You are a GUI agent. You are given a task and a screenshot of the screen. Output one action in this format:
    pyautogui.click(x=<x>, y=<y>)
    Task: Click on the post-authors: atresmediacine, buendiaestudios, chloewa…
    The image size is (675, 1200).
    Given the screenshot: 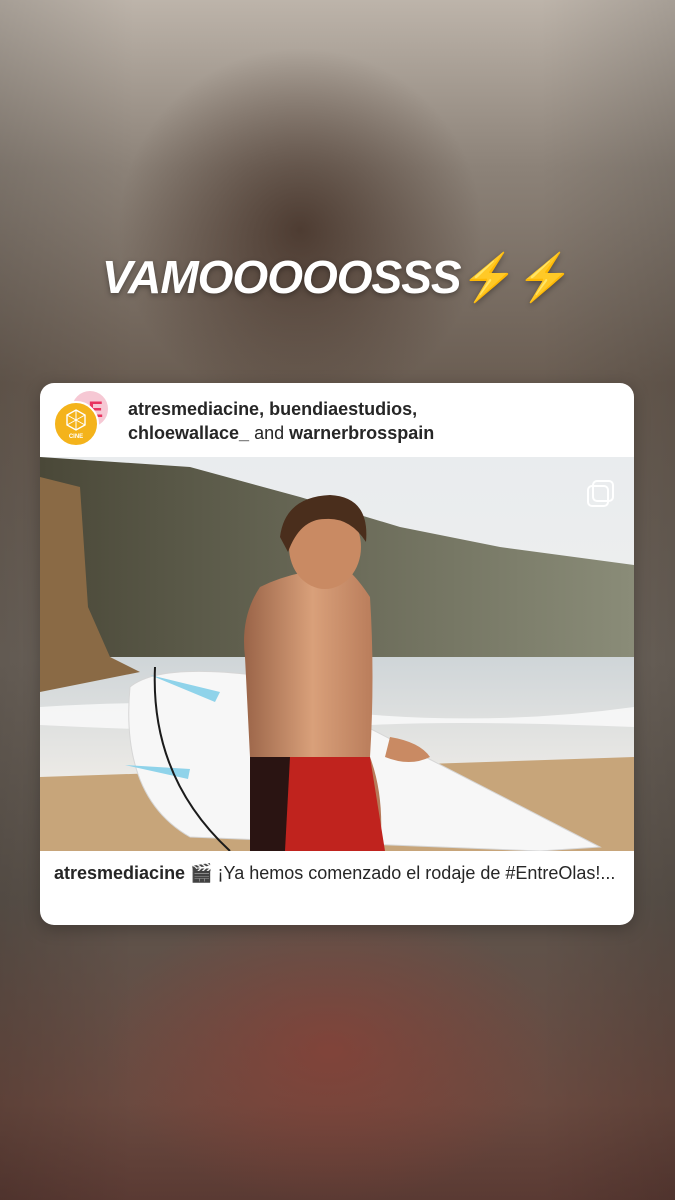 What is the action you would take?
    pyautogui.click(x=373, y=421)
    